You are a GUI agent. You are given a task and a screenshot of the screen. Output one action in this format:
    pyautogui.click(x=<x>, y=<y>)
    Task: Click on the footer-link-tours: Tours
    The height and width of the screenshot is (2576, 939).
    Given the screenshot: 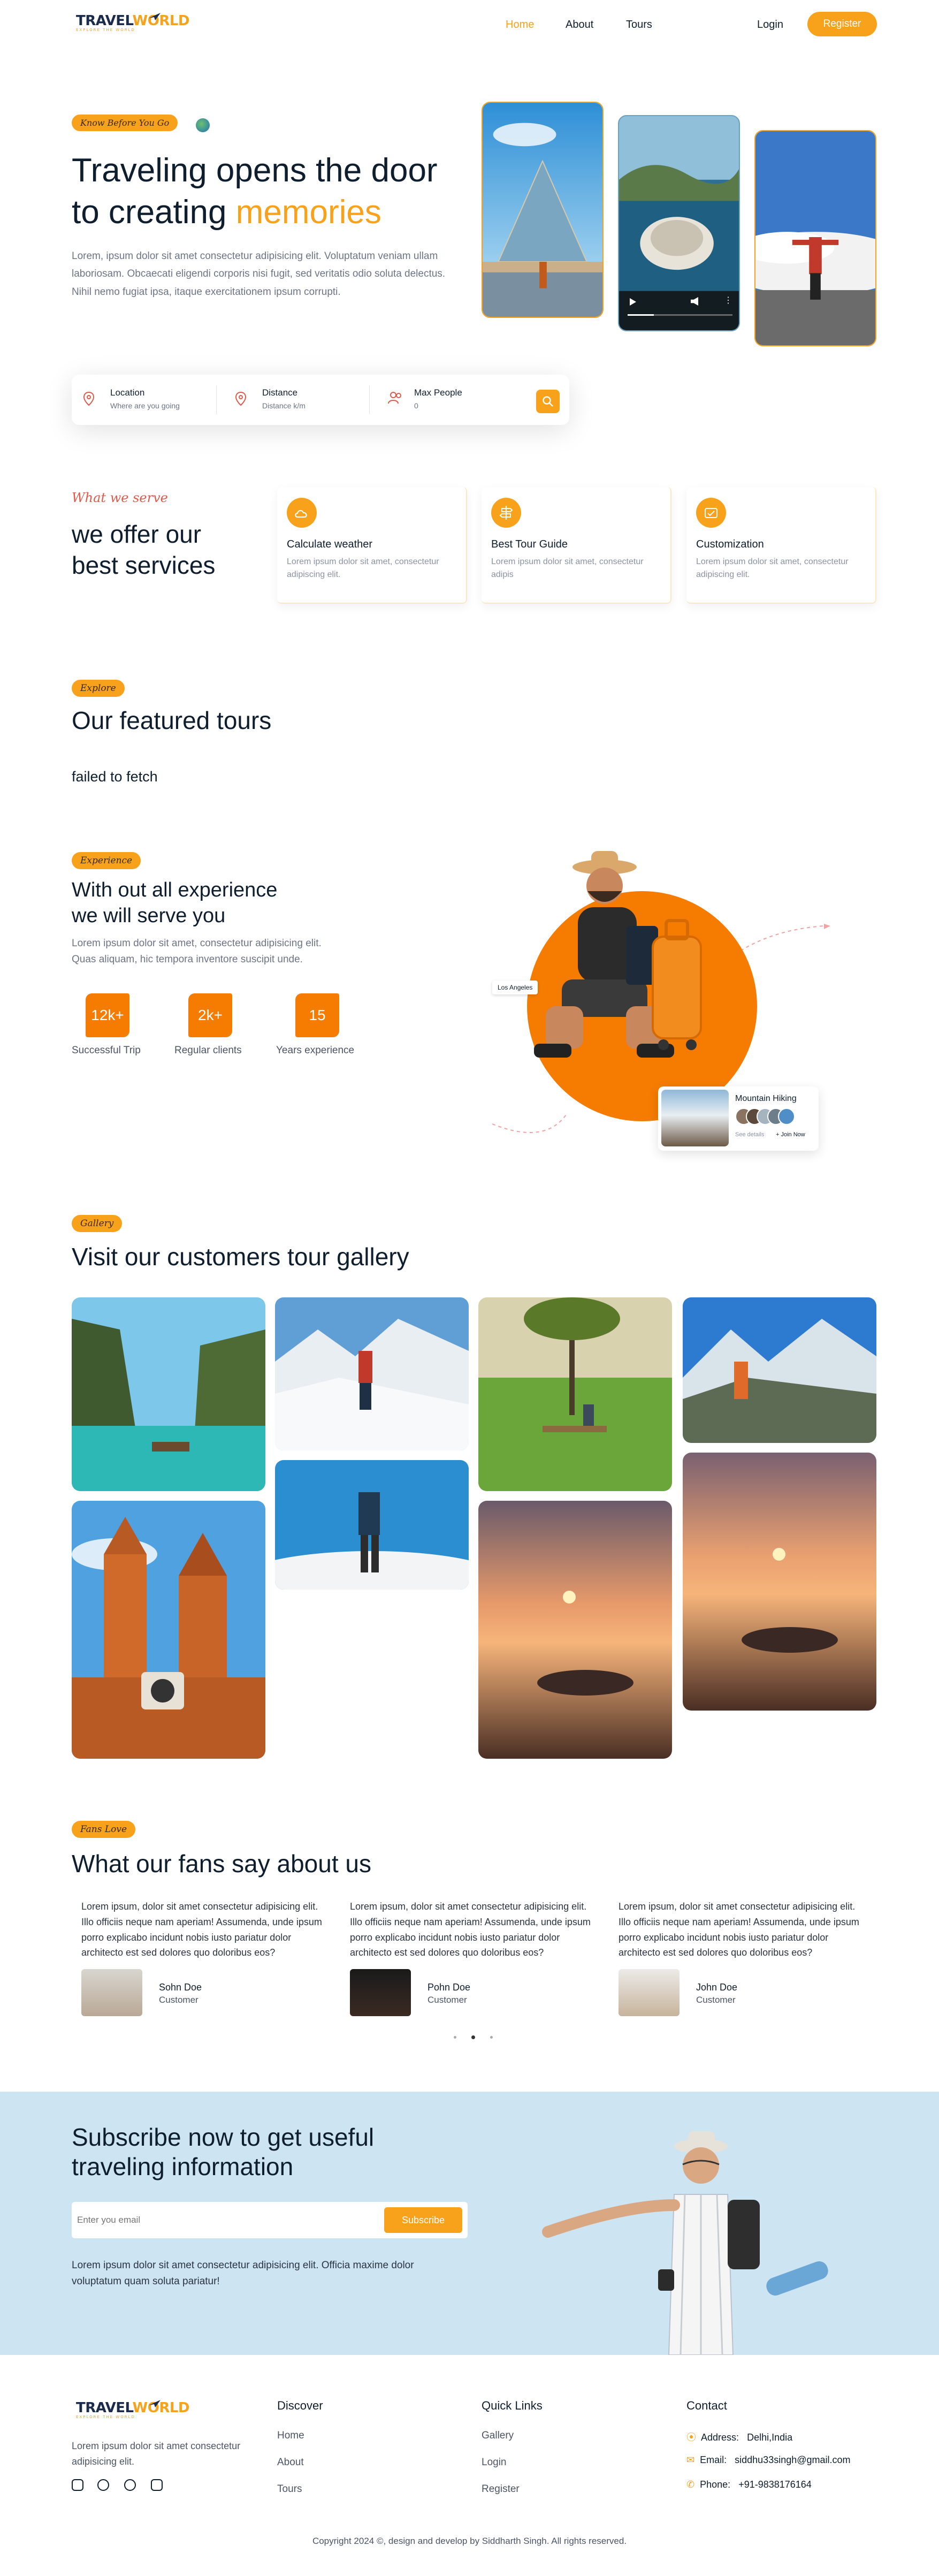 What is the action you would take?
    pyautogui.click(x=289, y=2489)
    